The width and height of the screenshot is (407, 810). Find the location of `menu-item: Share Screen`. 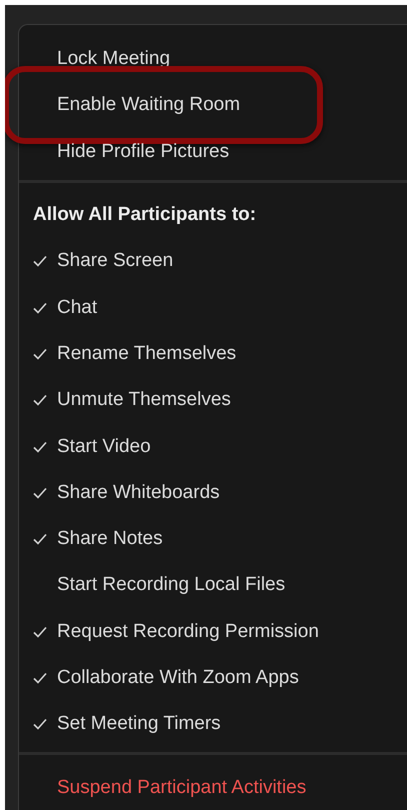

menu-item: Share Screen is located at coordinates (115, 261).